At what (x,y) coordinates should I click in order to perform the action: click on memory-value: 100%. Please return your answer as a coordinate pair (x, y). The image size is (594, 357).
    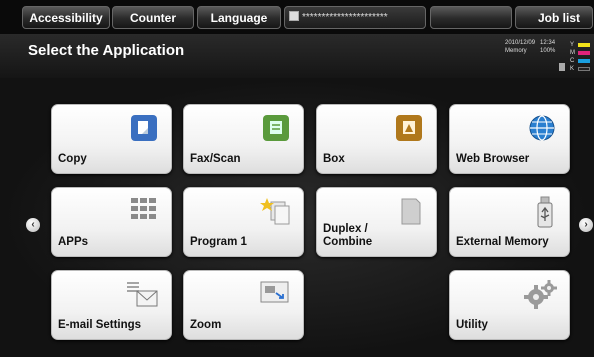
    Looking at the image, I should click on (548, 51).